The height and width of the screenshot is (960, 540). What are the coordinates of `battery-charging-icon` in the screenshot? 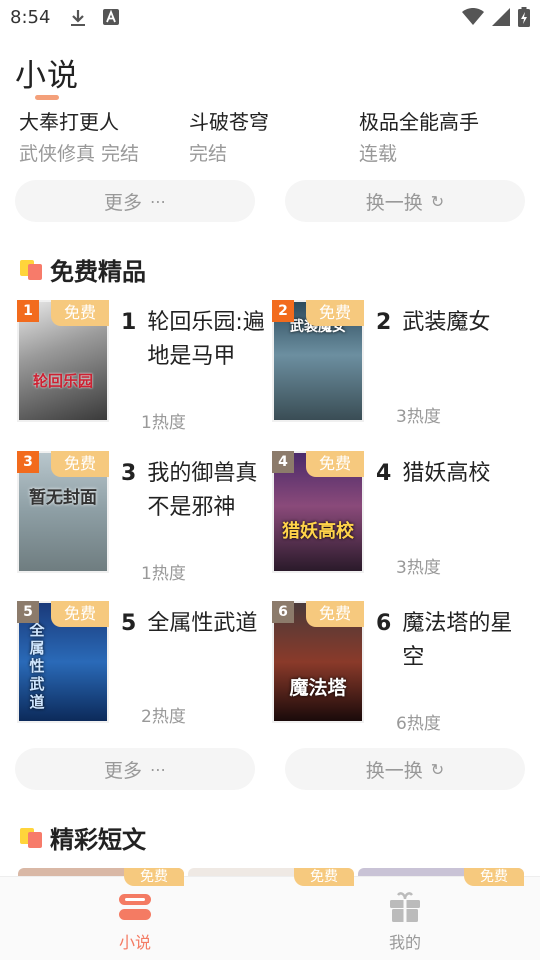 It's located at (524, 19).